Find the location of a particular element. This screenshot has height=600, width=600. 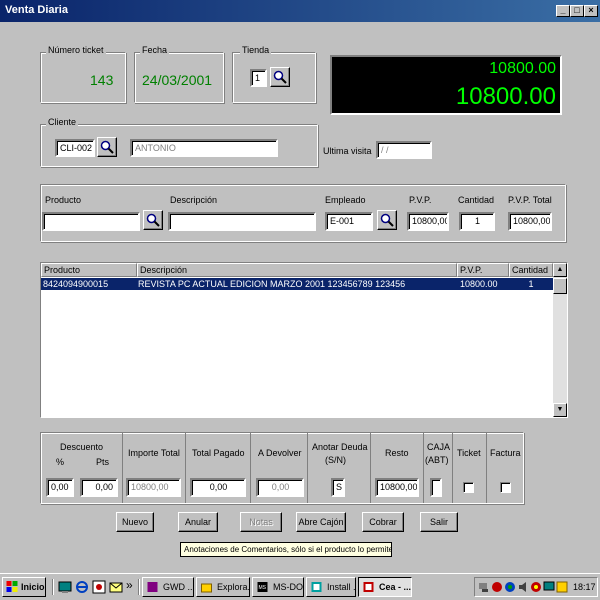

cea-app-icon is located at coordinates (368, 587).